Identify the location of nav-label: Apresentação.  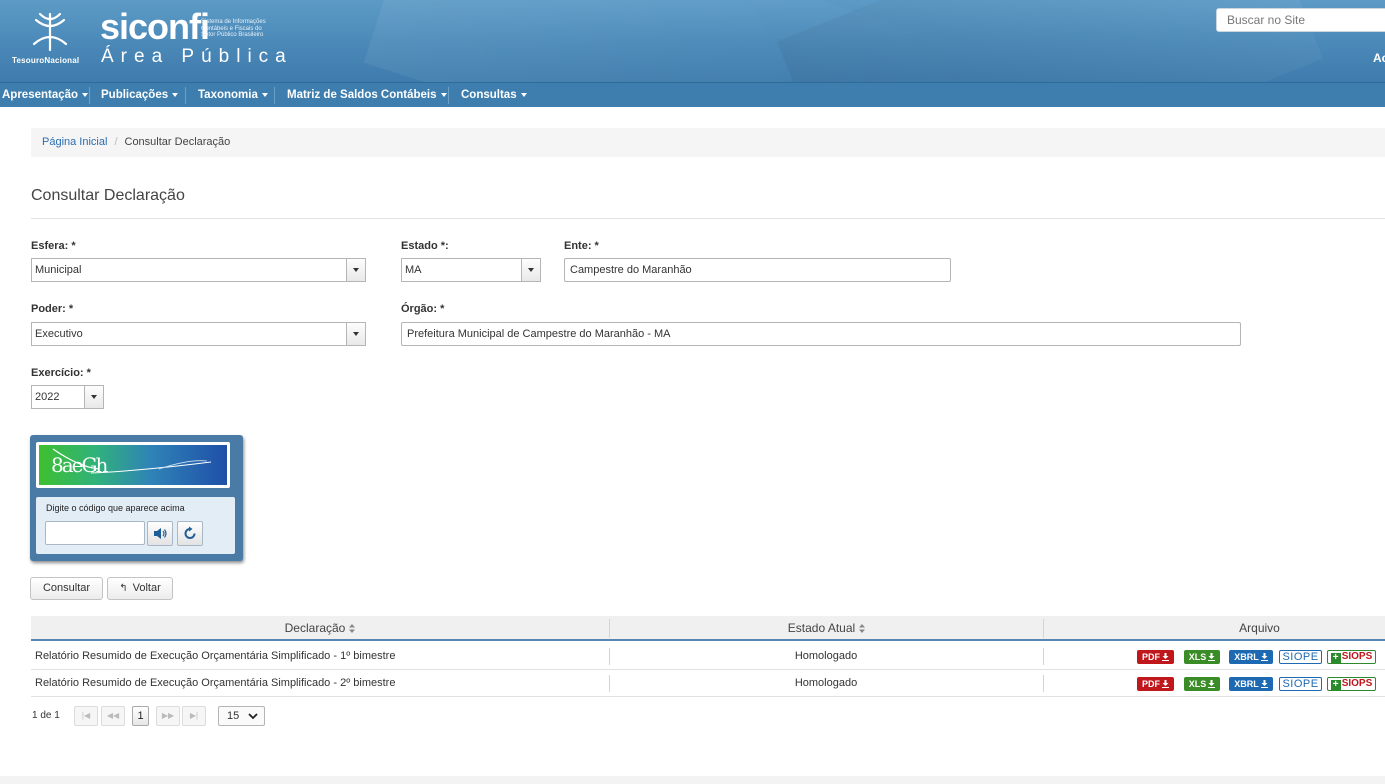
(40, 95).